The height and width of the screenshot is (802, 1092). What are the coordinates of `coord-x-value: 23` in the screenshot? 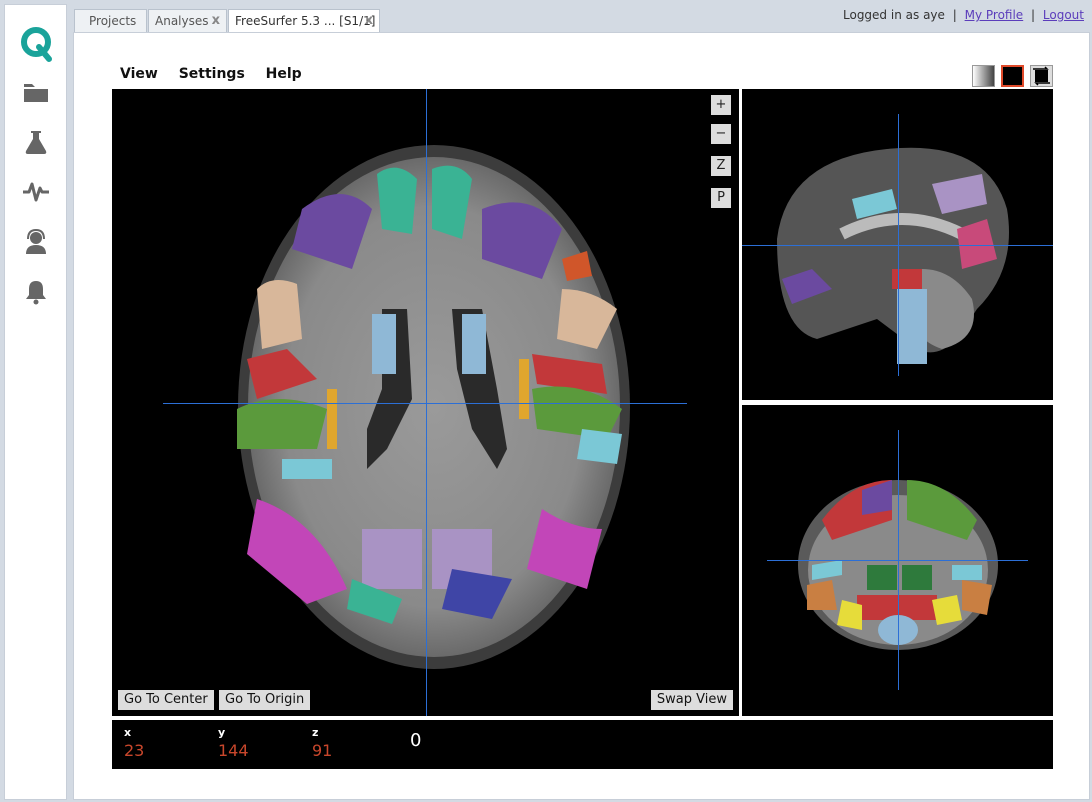 It's located at (134, 750).